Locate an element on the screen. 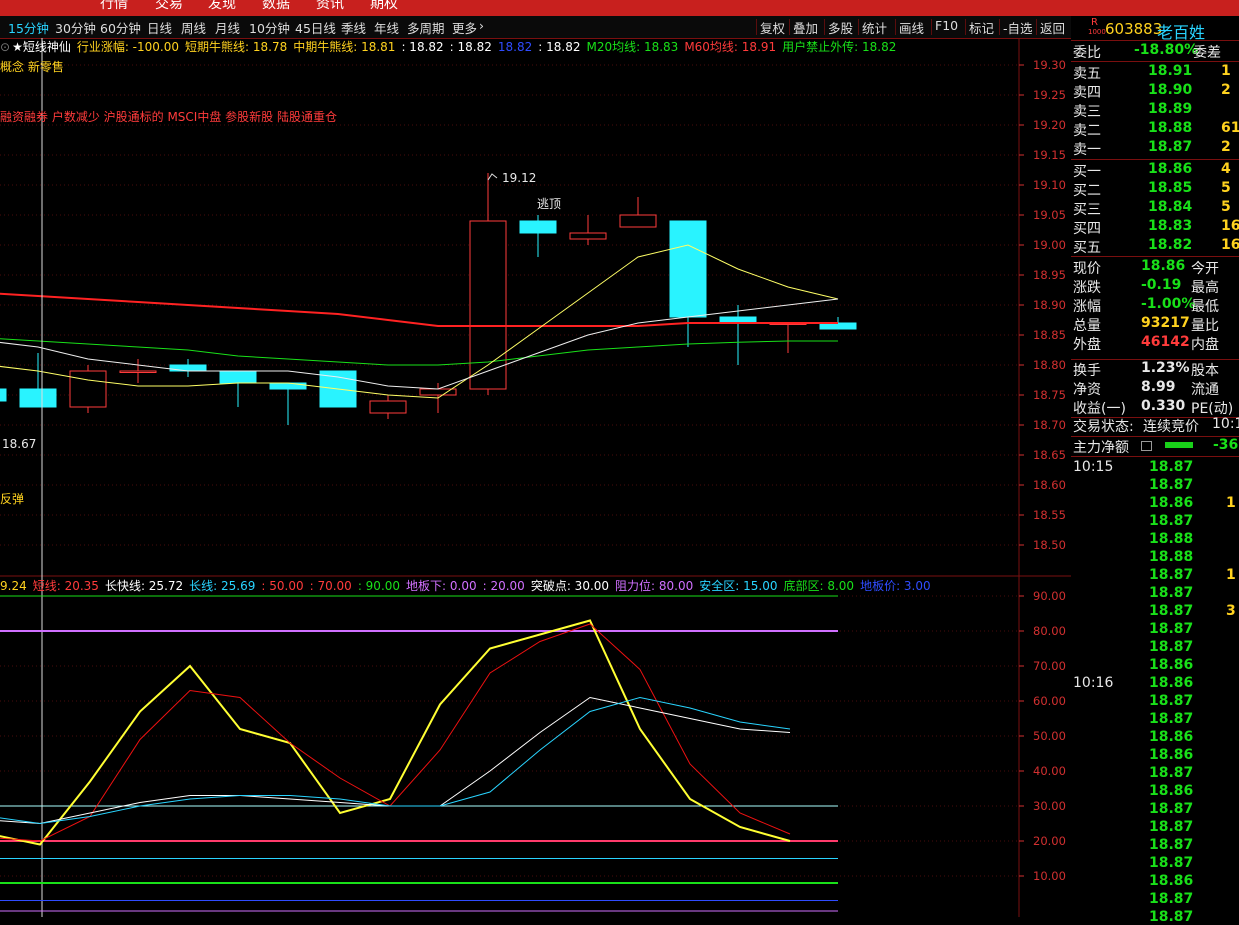 The height and width of the screenshot is (925, 1239). settings-icon: ⊙ is located at coordinates (5, 47).